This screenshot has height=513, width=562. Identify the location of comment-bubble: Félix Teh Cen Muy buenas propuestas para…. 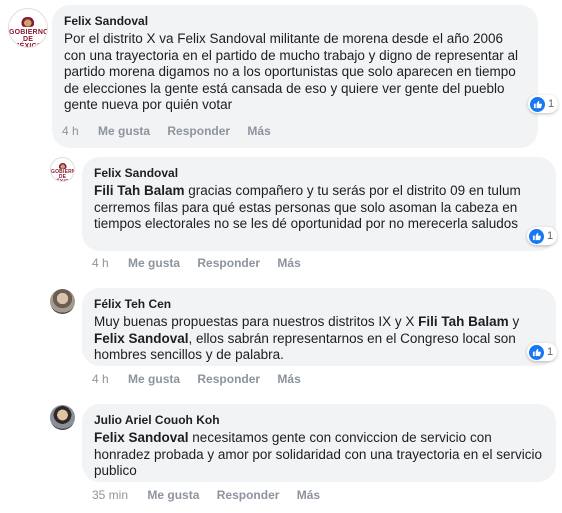
(319, 327).